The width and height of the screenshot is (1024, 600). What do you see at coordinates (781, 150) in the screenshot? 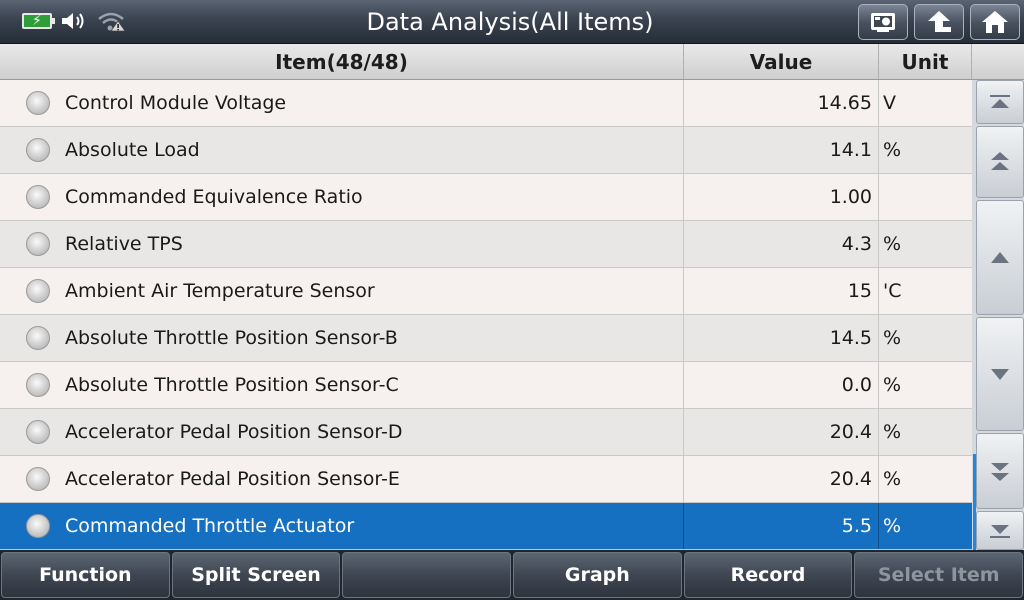
I see `item-value: 14.1` at bounding box center [781, 150].